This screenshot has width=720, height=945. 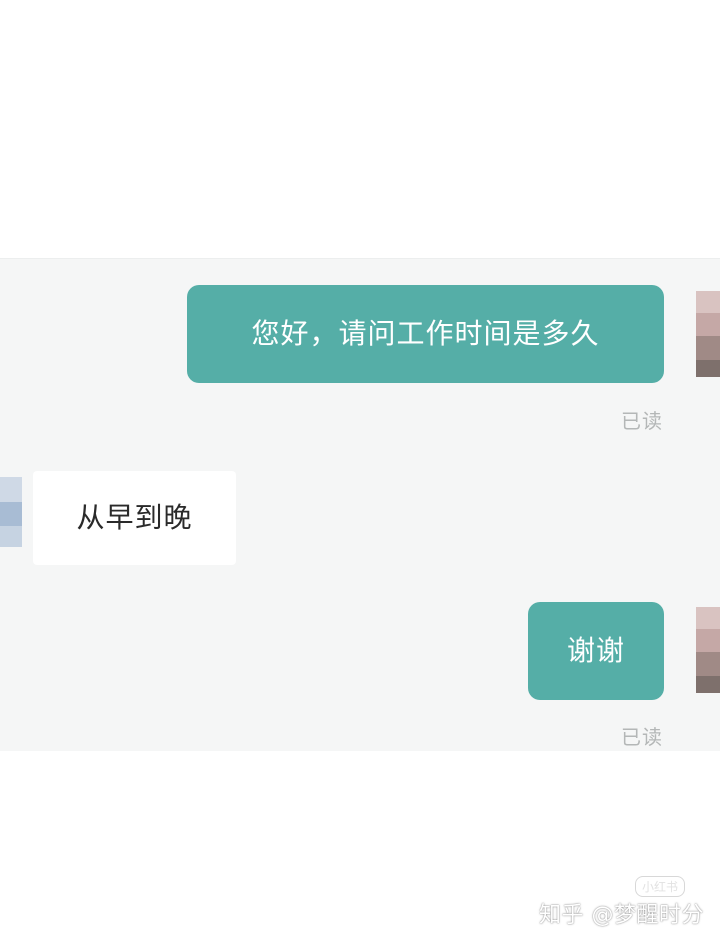 I want to click on watermark: 知乎 @梦醒时分, so click(x=621, y=915).